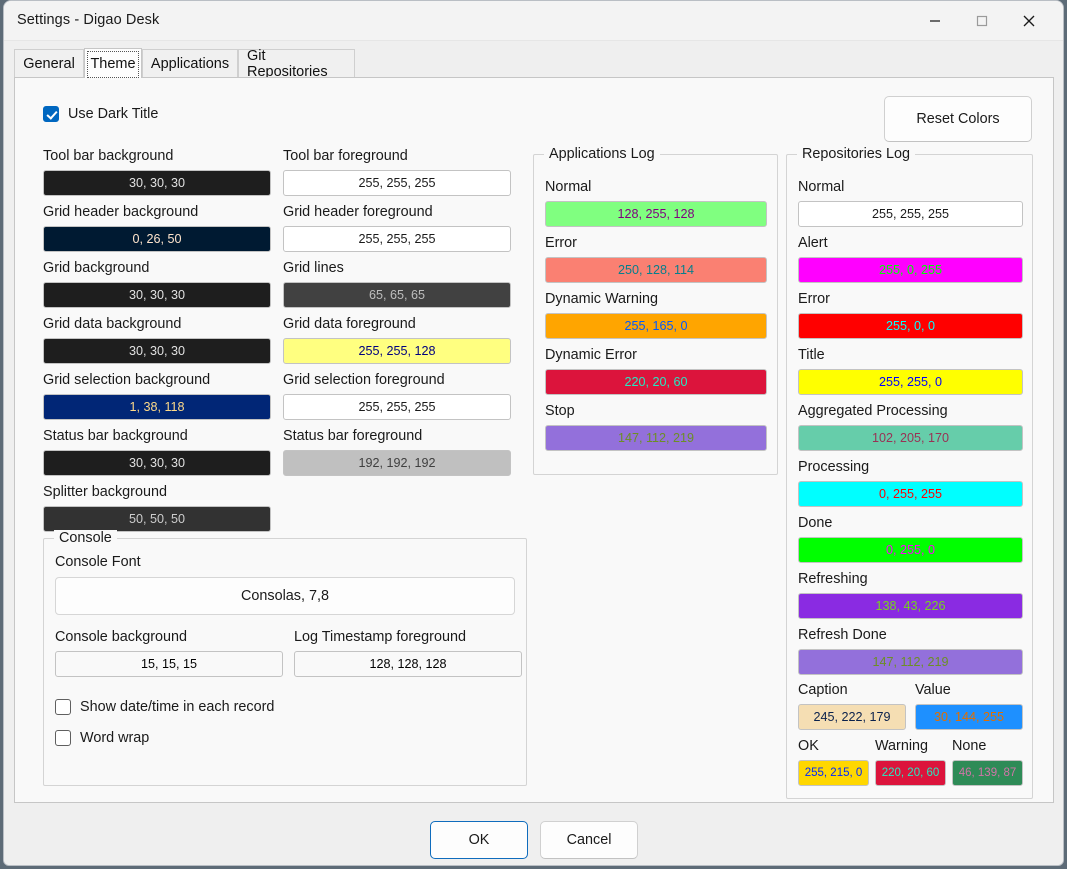 The image size is (1067, 869). I want to click on maximize-icon, so click(981, 21).